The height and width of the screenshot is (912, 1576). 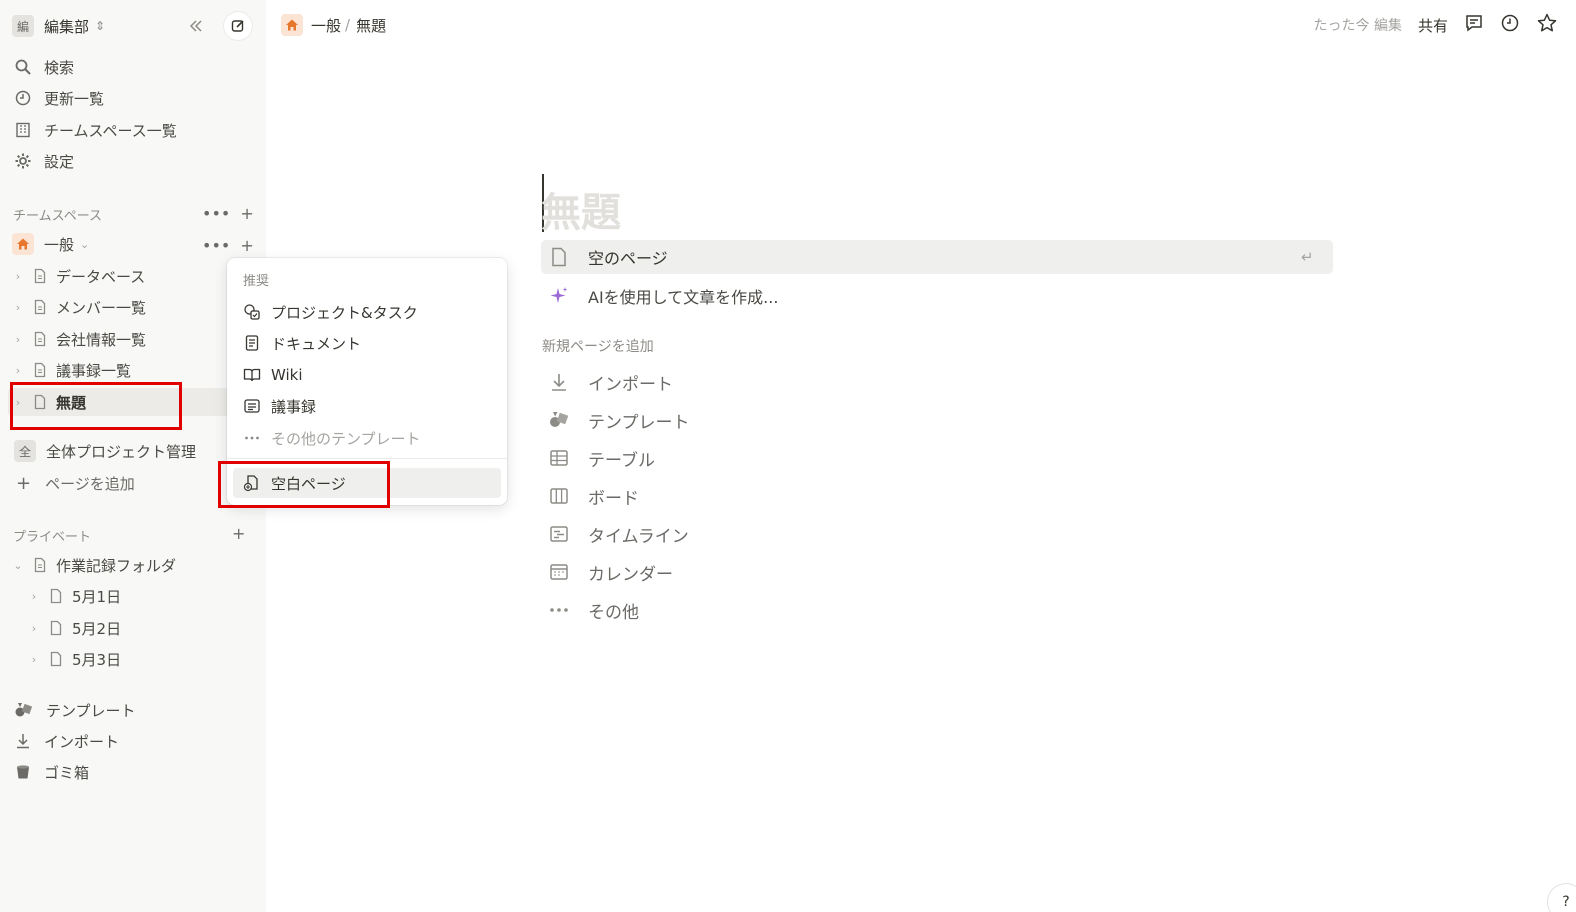 I want to click on calendar-icon, so click(x=559, y=572).